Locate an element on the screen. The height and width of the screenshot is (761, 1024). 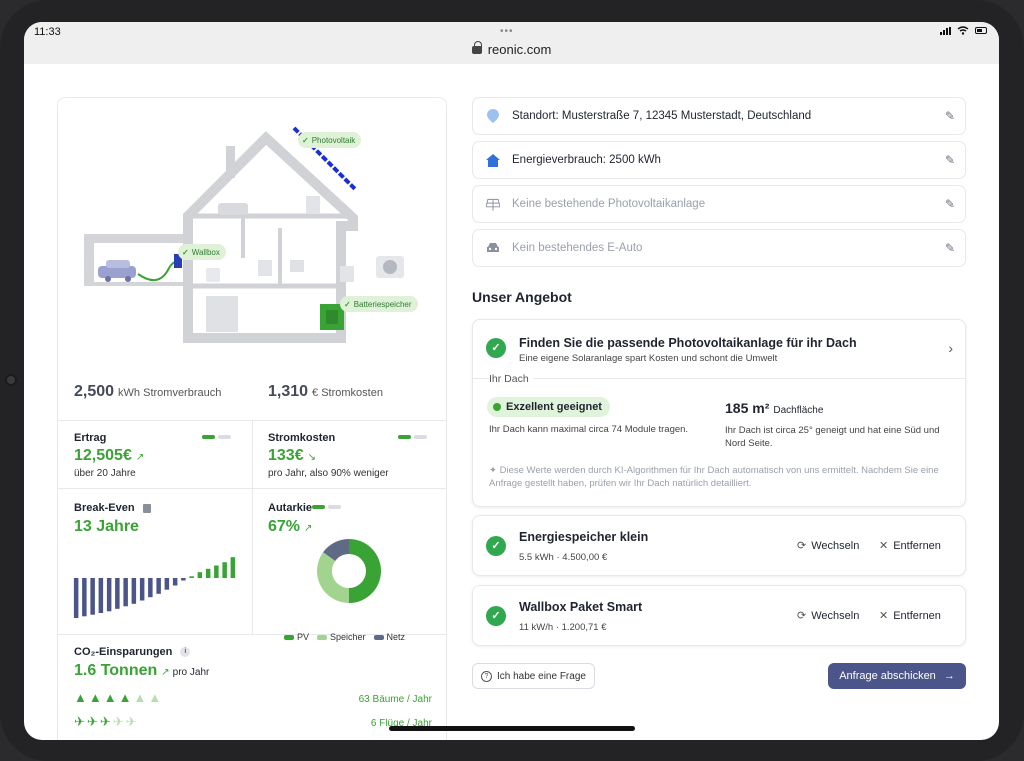
autarkie-toggle is located at coordinates (326, 507).